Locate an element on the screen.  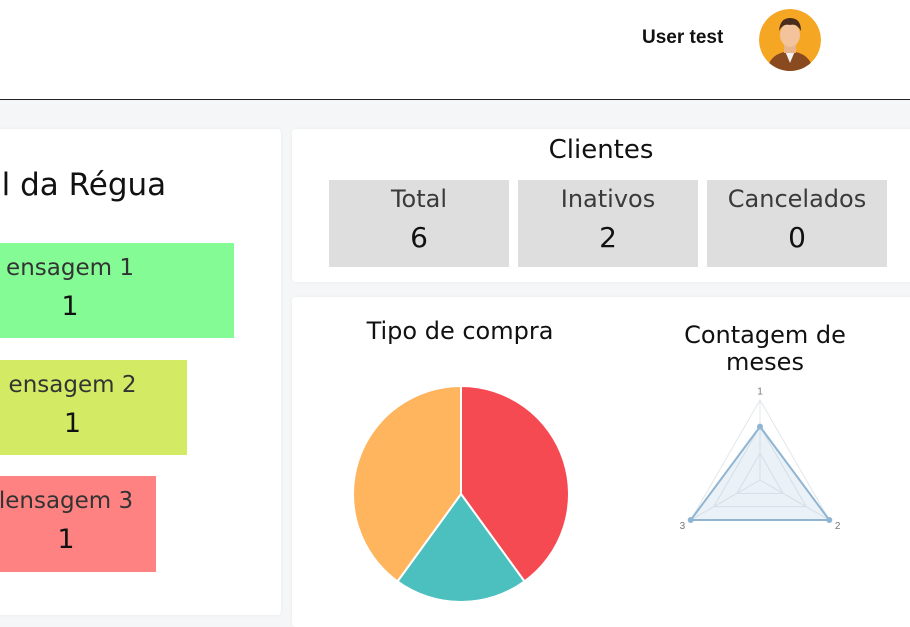
radar-axis-label-1: 1 is located at coordinates (760, 391).